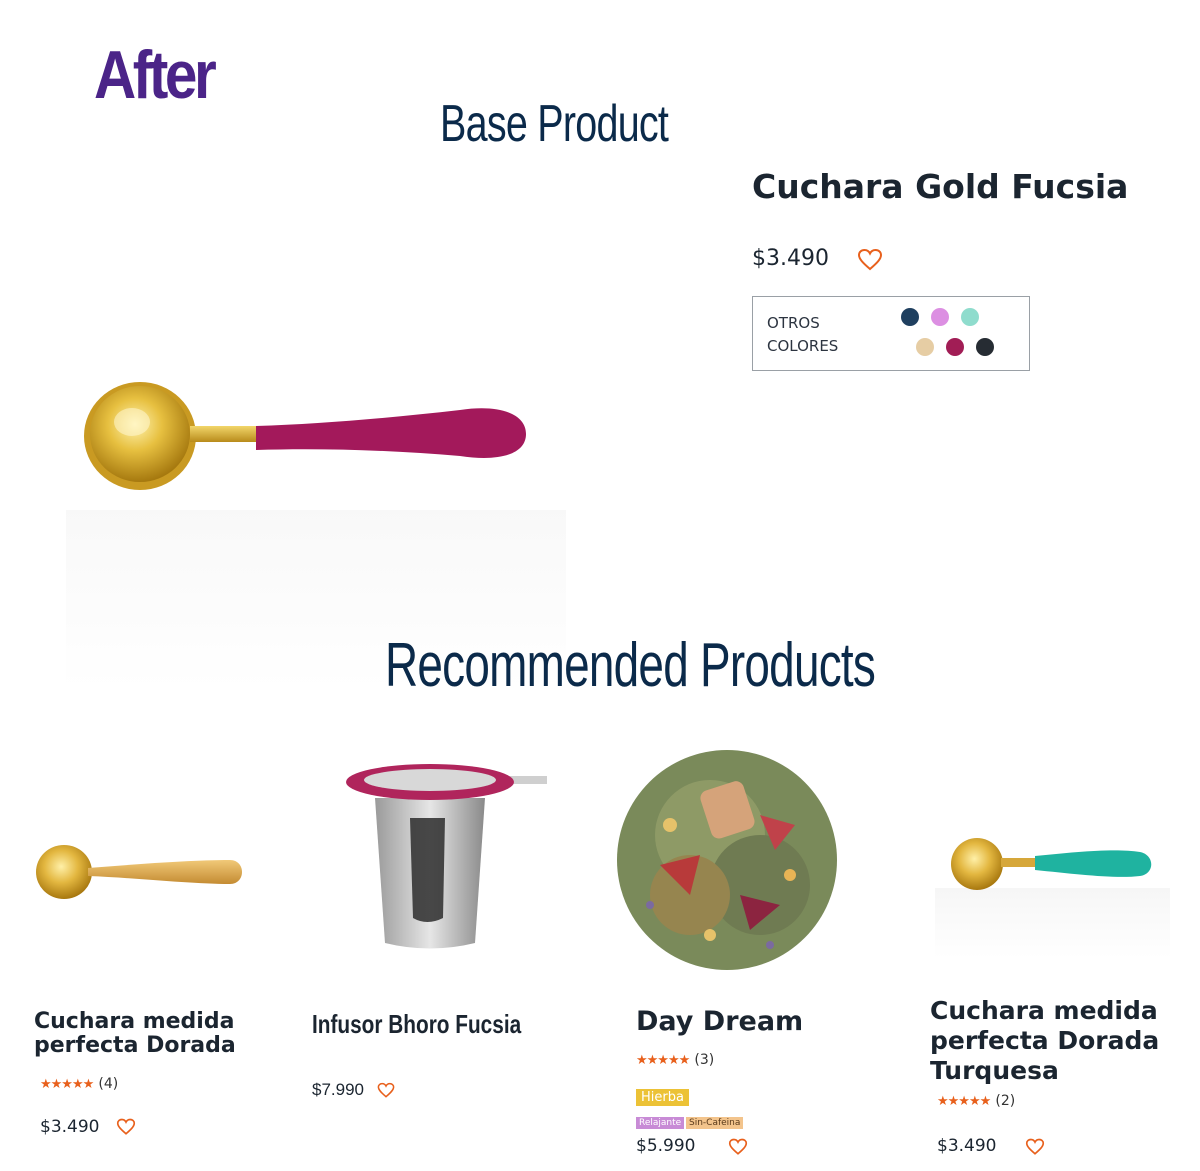  Describe the element at coordinates (822, 335) in the screenshot. I see `other-colors-label: OTROS COLORES` at that location.